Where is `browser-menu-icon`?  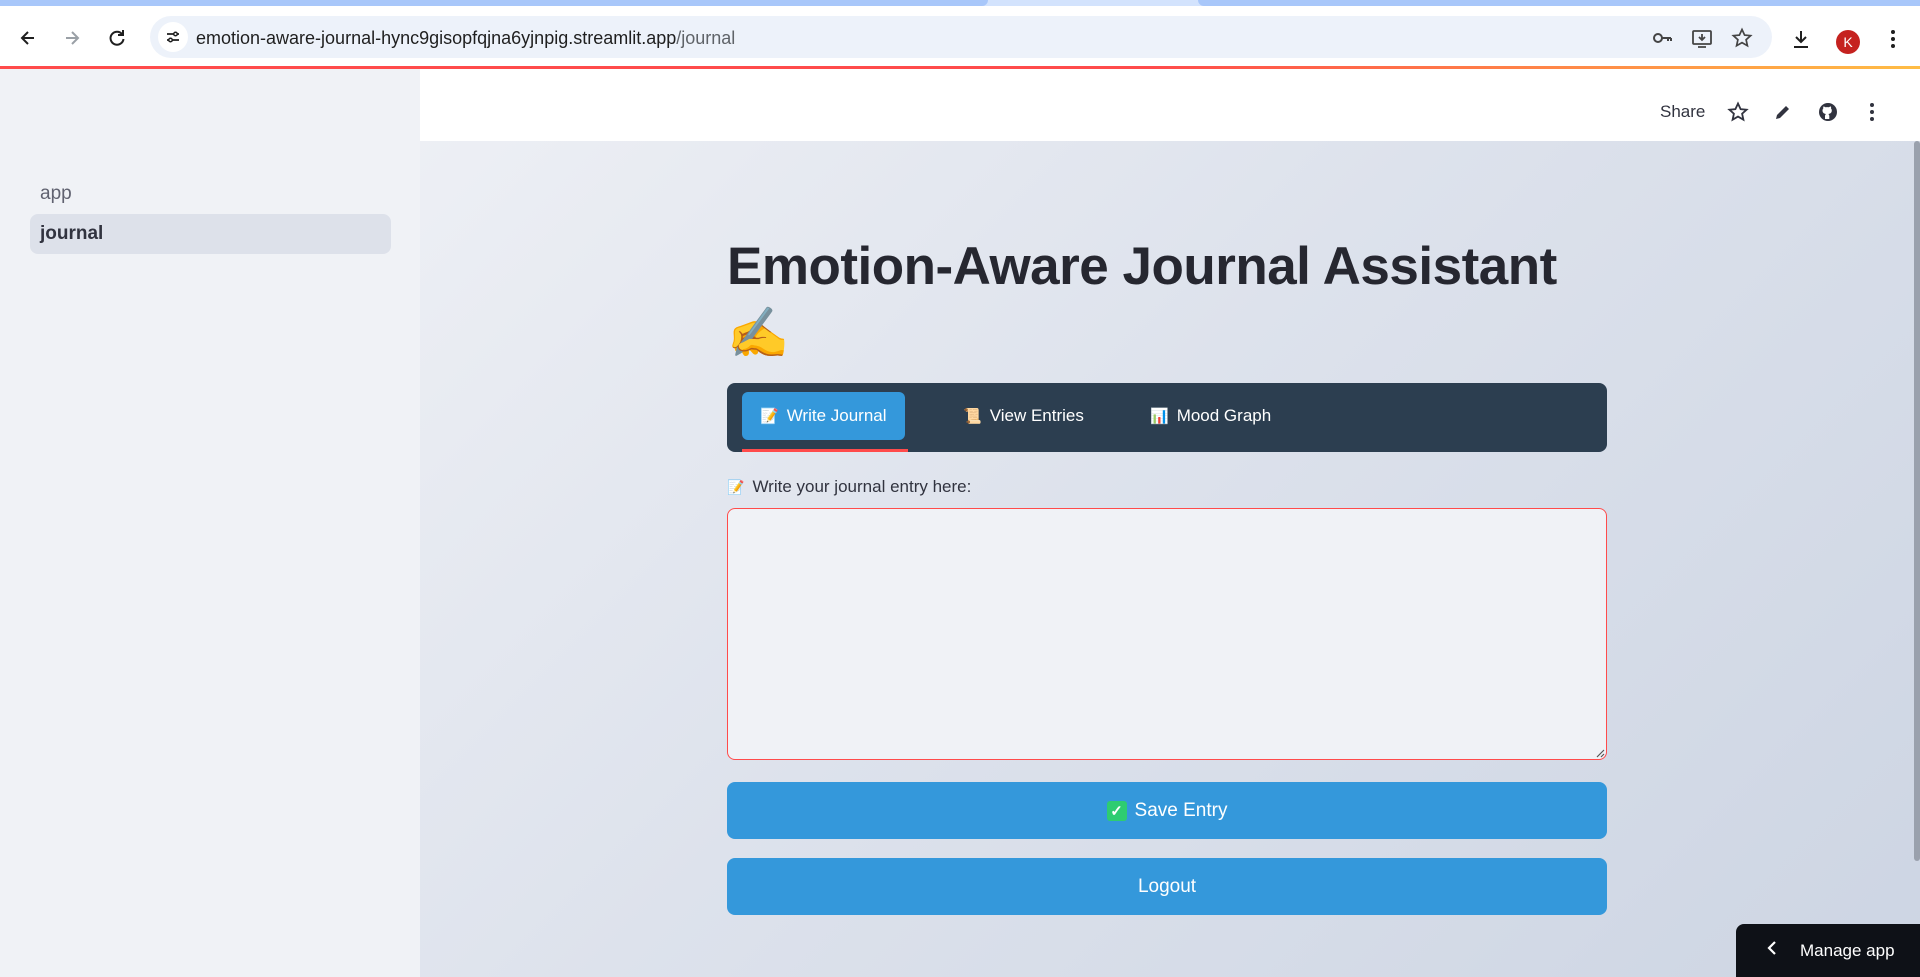 browser-menu-icon is located at coordinates (1893, 39).